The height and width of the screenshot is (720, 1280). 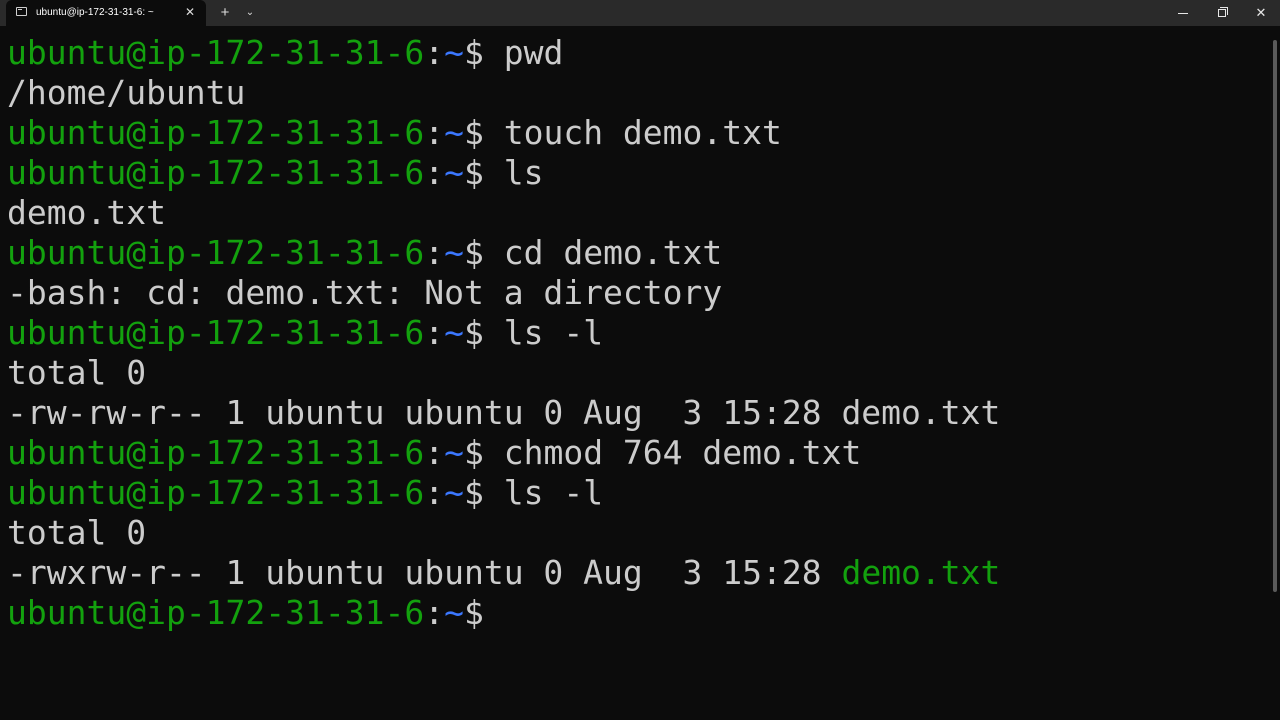 I want to click on output-text: /home/ubuntu, so click(x=126, y=92).